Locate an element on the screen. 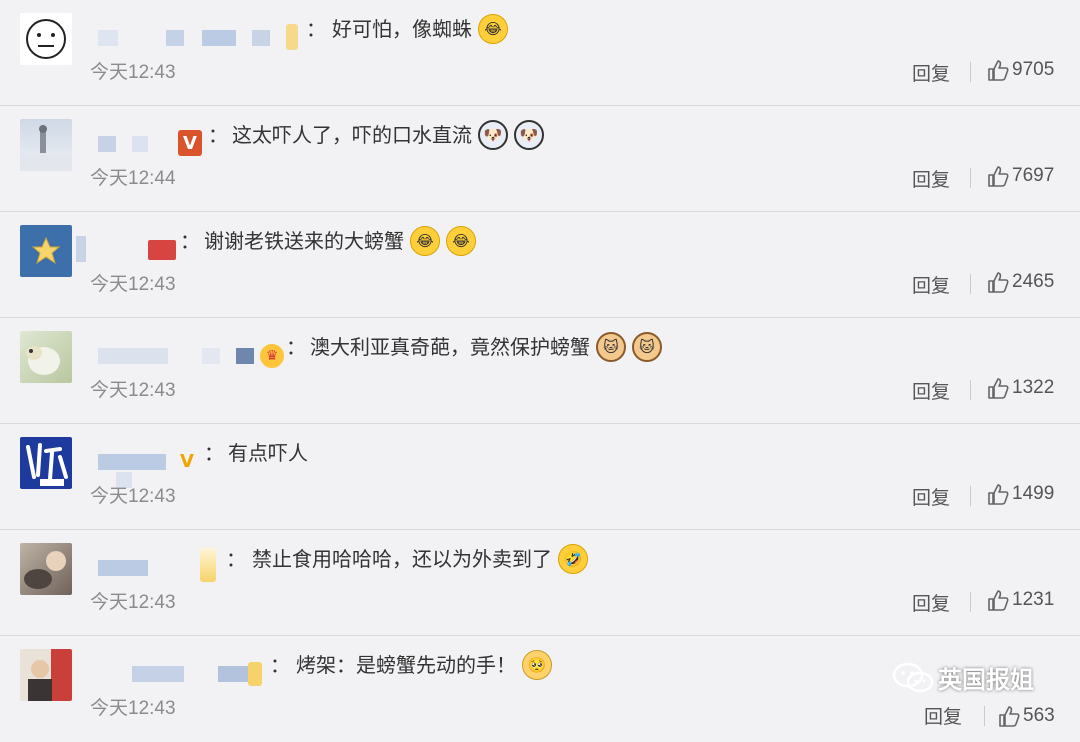 The height and width of the screenshot is (742, 1080). snow-figure-icon is located at coordinates (46, 148).